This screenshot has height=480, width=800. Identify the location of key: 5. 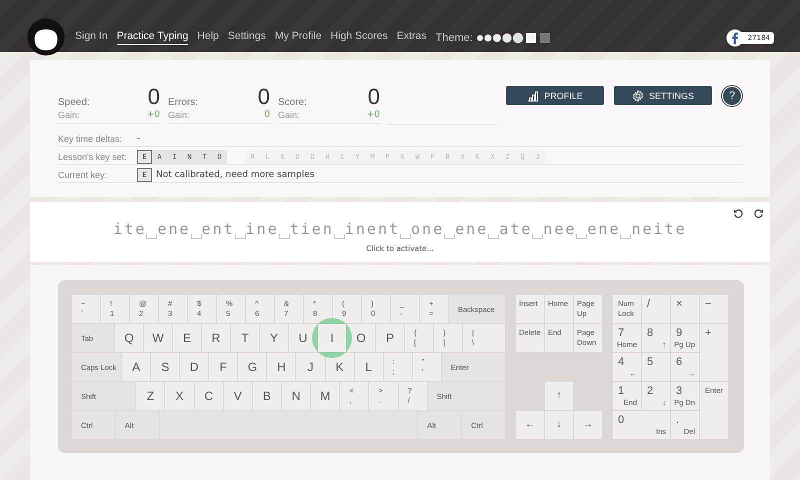
(656, 367).